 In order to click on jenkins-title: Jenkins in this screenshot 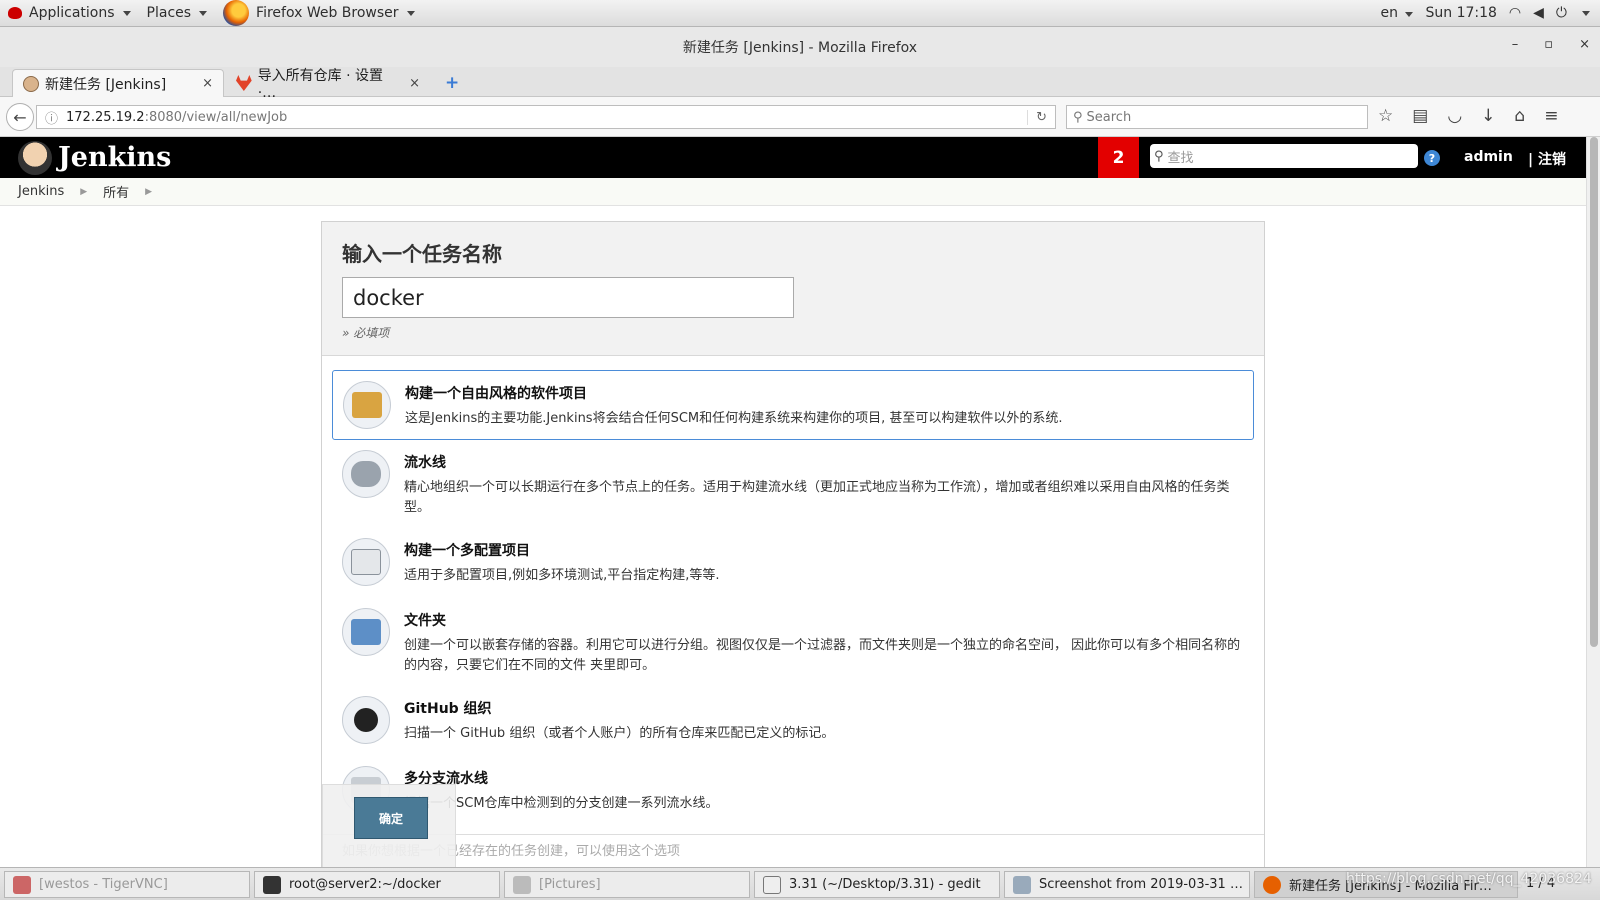, I will do `click(114, 157)`.